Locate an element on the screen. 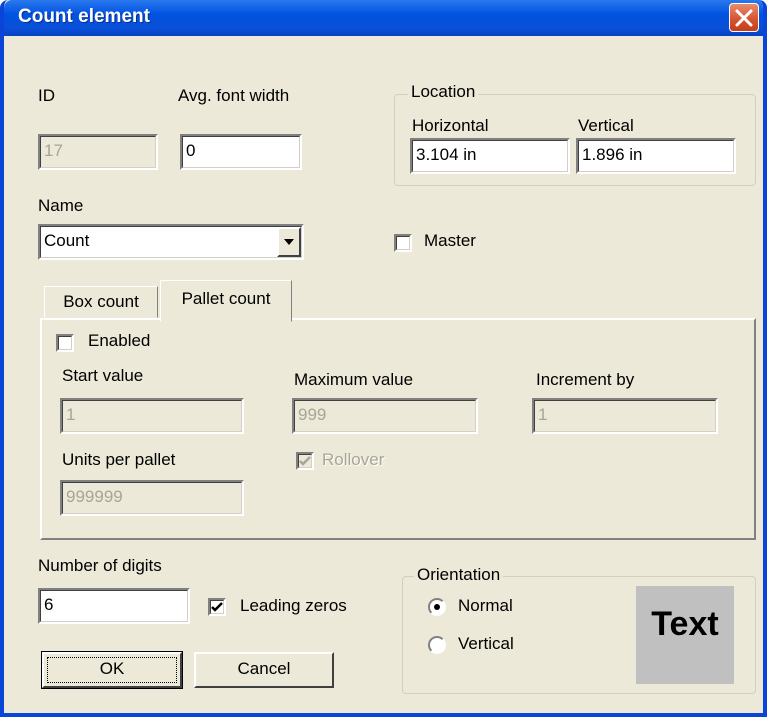 This screenshot has width=767, height=717. tab-box-count-label: Box count is located at coordinates (101, 301).